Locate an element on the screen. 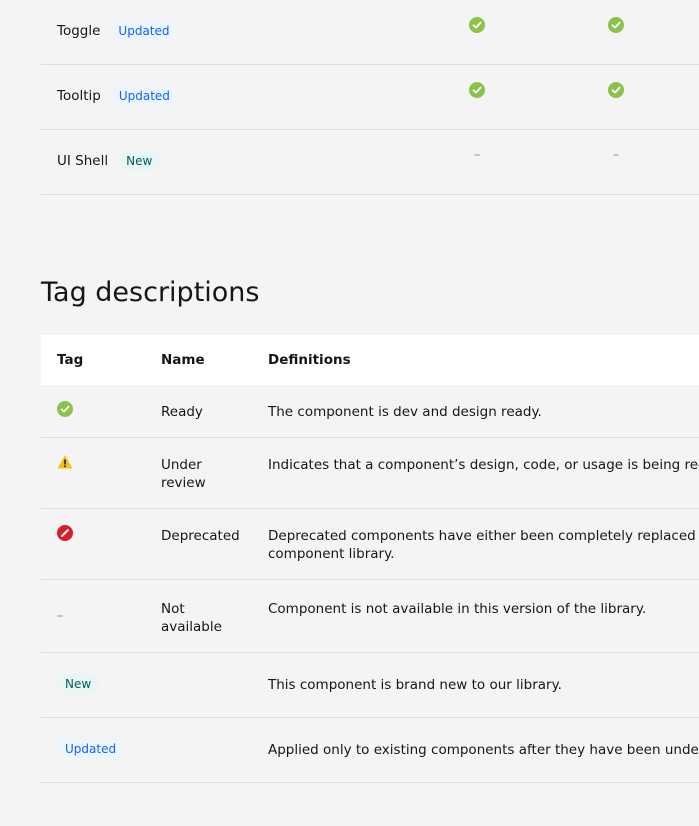 The width and height of the screenshot is (699, 826). tag-cell: Updated is located at coordinates (91, 749).